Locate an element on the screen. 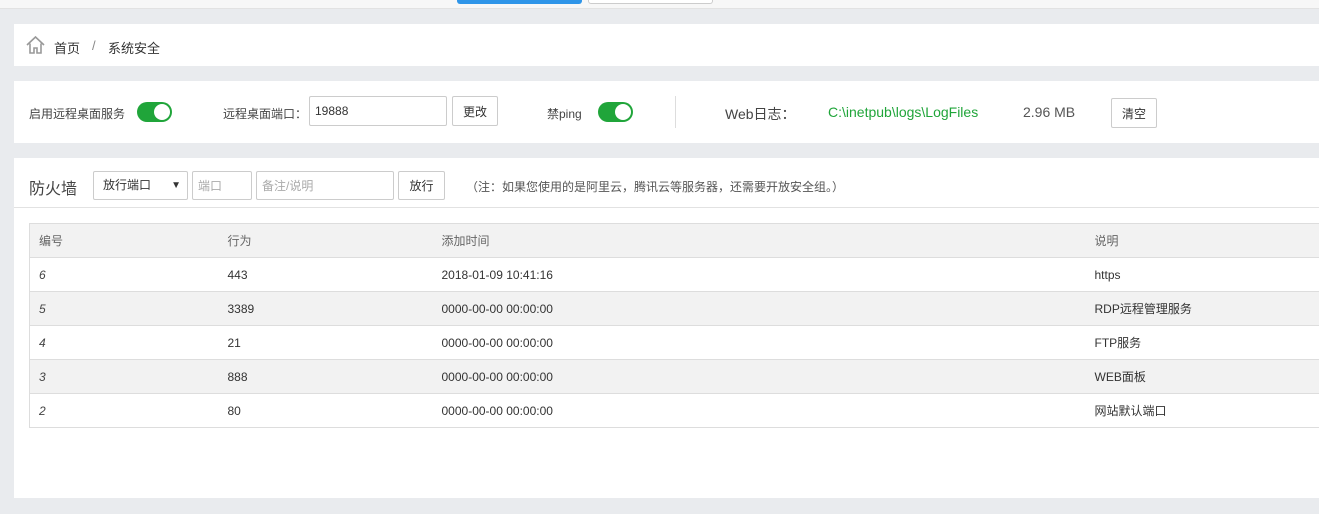  cell-time: 2018-01-09 10:41:16 is located at coordinates (768, 274).